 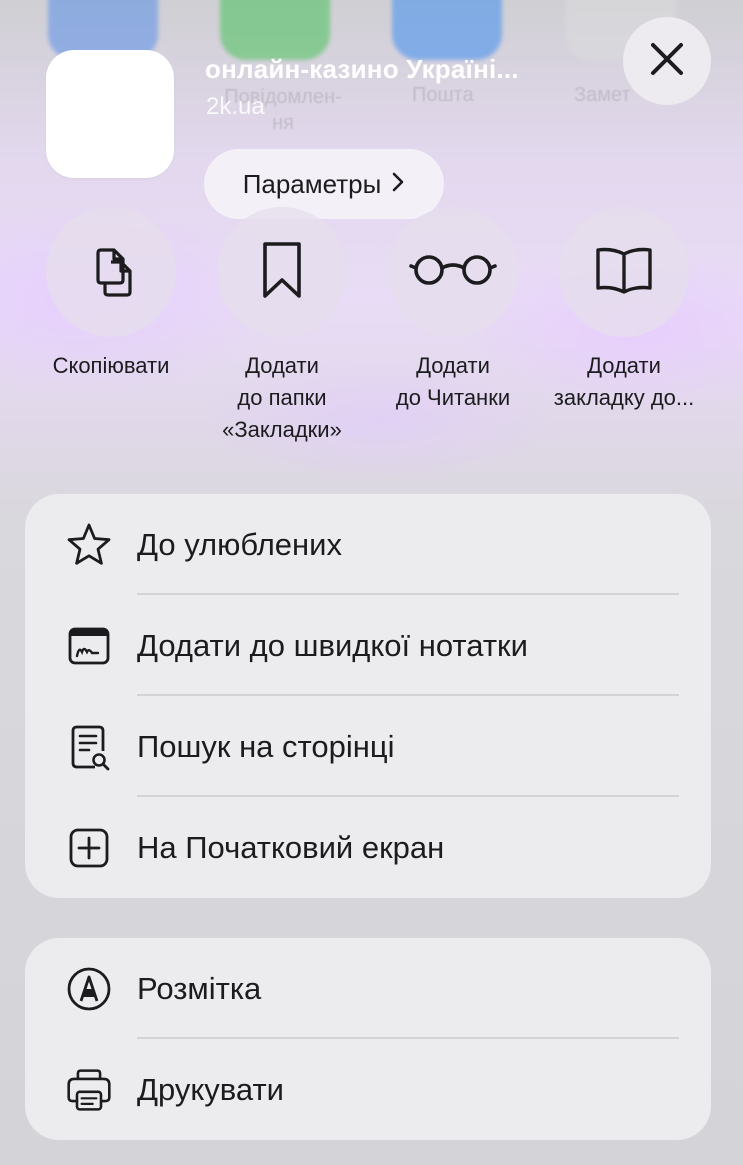 I want to click on menu-item-print: Друкувати, so click(x=368, y=1089).